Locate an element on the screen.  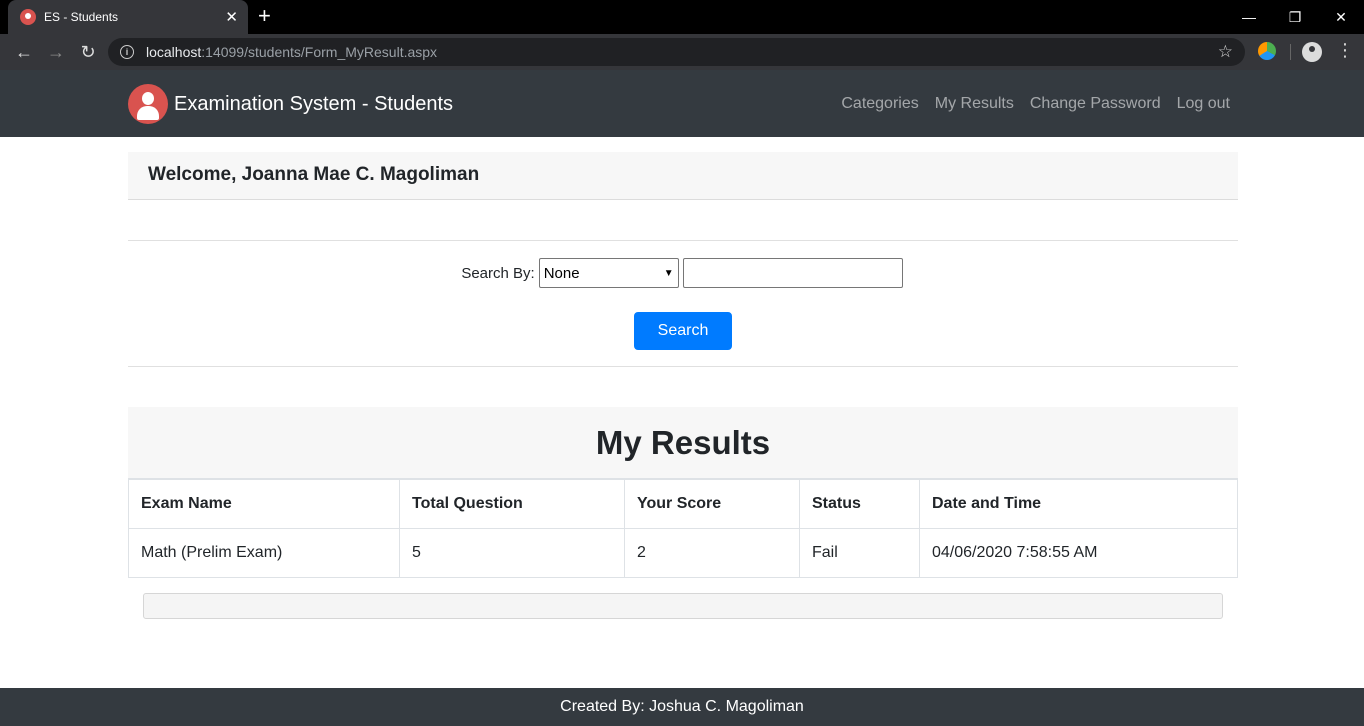
cell-total-question: 5 is located at coordinates (512, 552).